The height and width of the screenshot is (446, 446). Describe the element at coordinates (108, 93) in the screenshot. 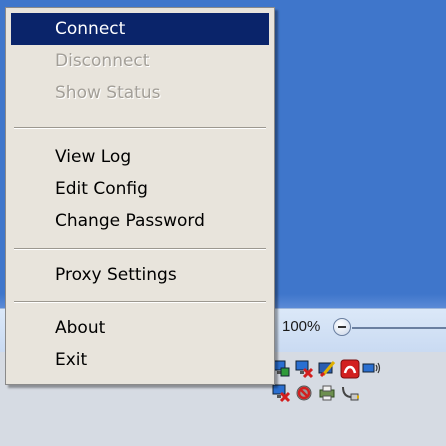

I see `menu-item-show-status: Show Status` at that location.